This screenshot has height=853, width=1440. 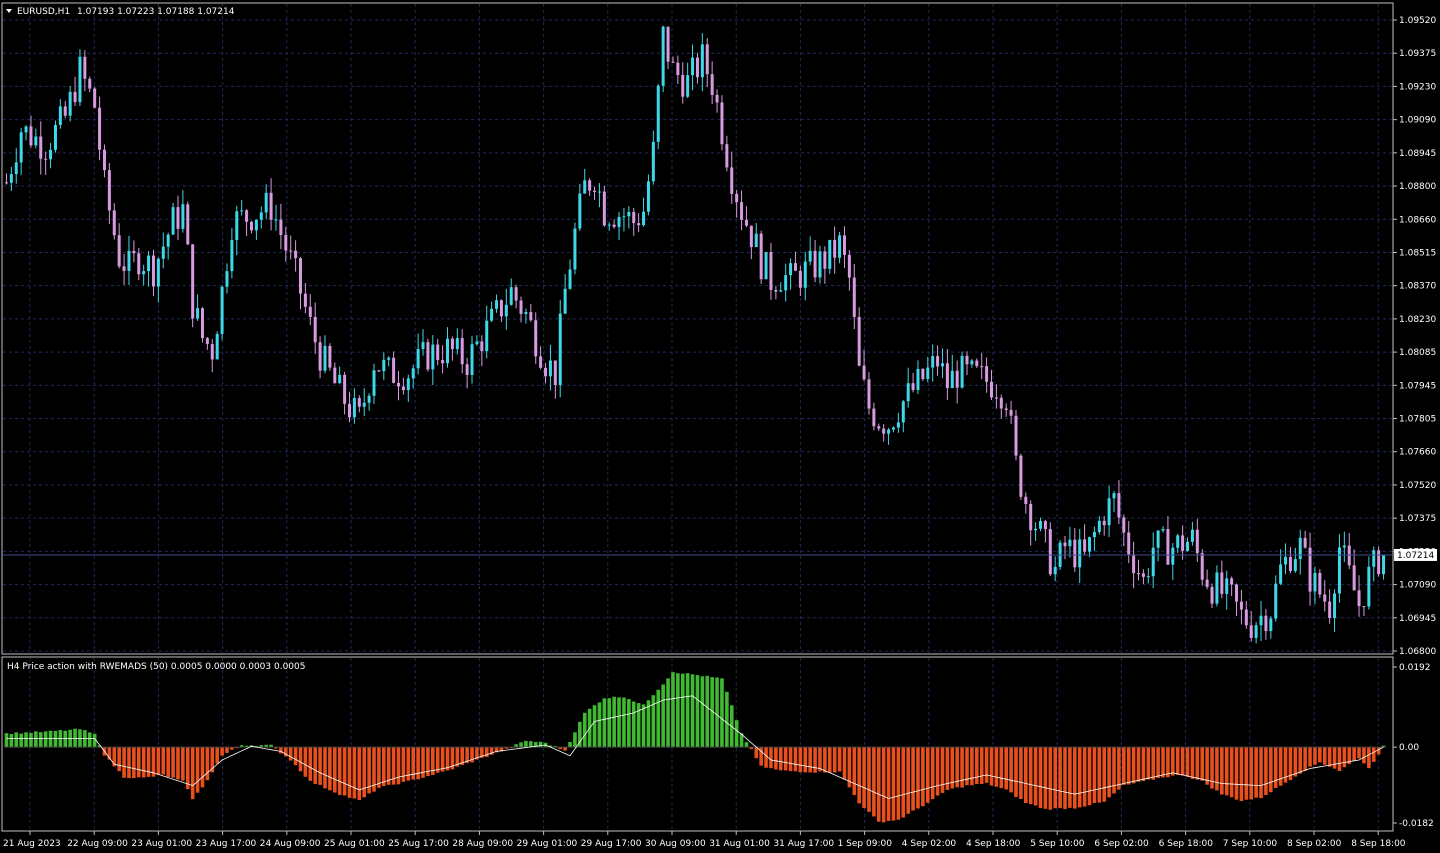 I want to click on price-tick-label: 1.08800, so click(x=1417, y=187).